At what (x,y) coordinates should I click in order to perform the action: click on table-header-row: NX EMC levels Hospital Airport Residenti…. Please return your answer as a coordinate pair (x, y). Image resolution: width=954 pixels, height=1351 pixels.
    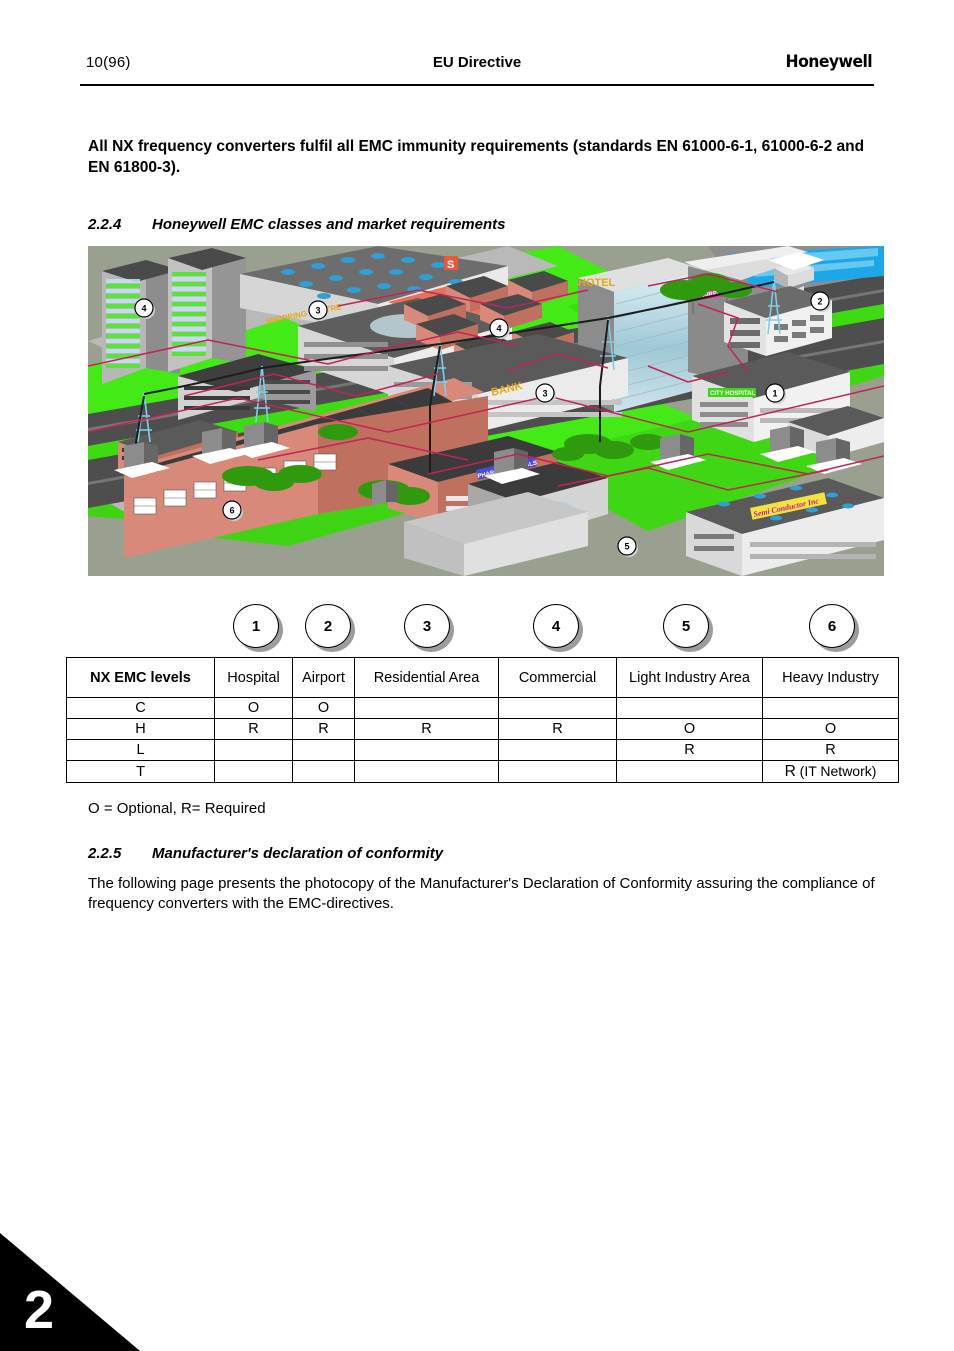
    Looking at the image, I should click on (482, 677).